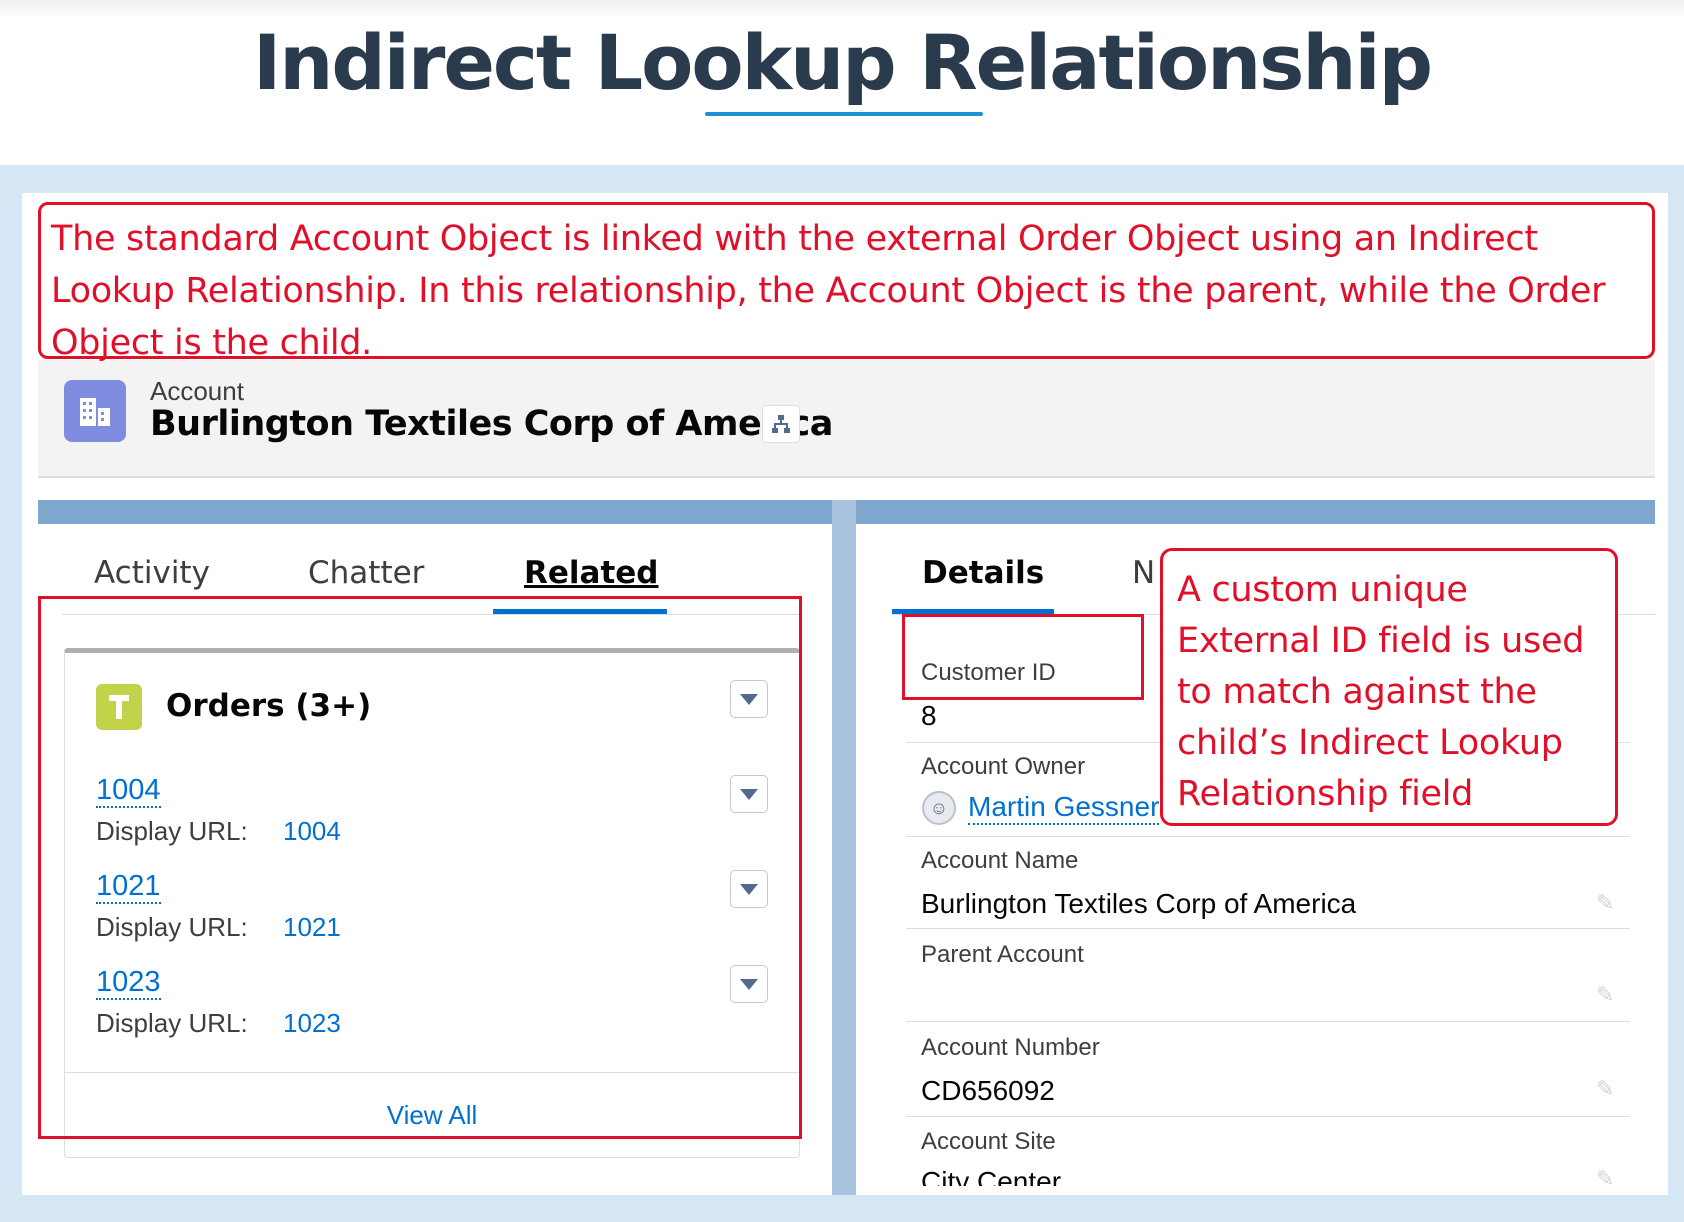  I want to click on page-title: Indirect Lookup Relationship, so click(843, 62).